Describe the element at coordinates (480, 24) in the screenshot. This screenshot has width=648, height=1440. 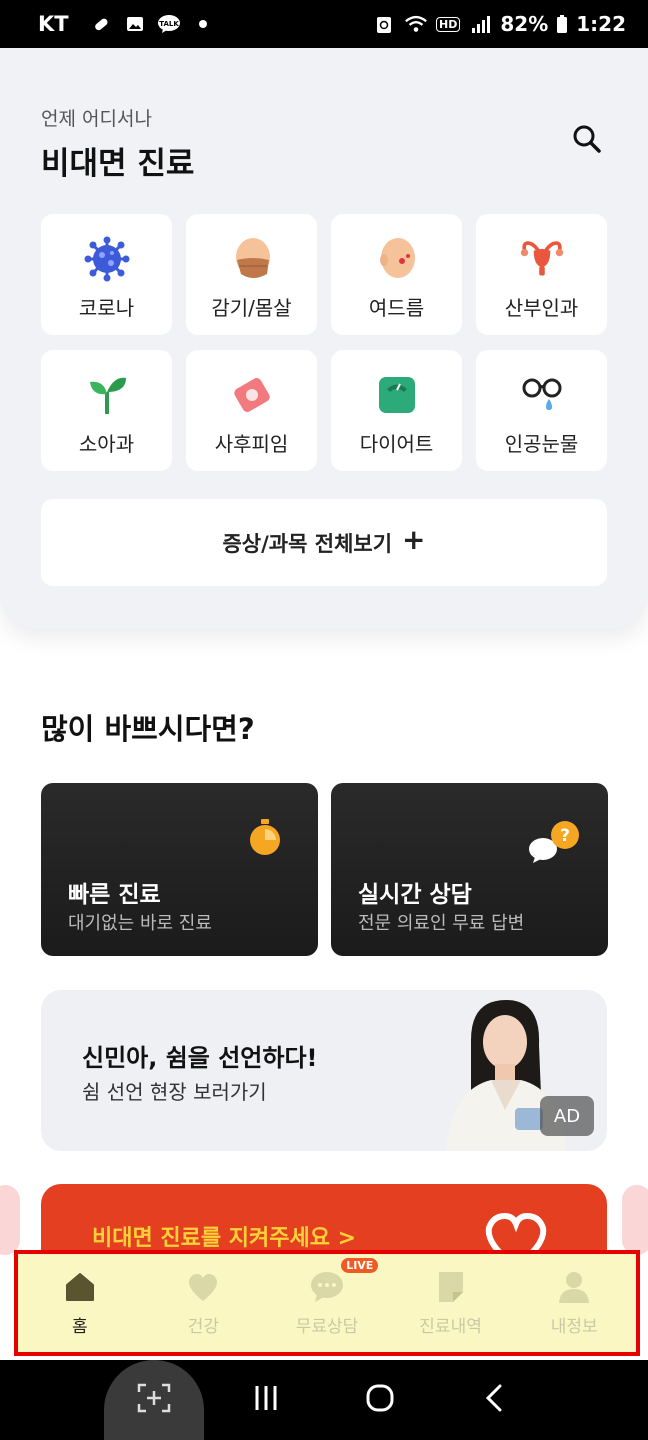
I see `signal-icon` at that location.